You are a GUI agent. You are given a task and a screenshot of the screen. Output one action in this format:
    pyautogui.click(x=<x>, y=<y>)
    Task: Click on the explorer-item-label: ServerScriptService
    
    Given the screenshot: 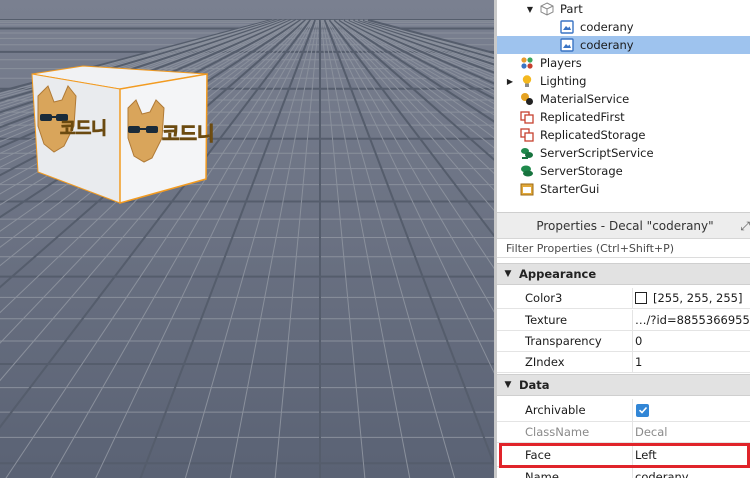 What is the action you would take?
    pyautogui.click(x=597, y=153)
    